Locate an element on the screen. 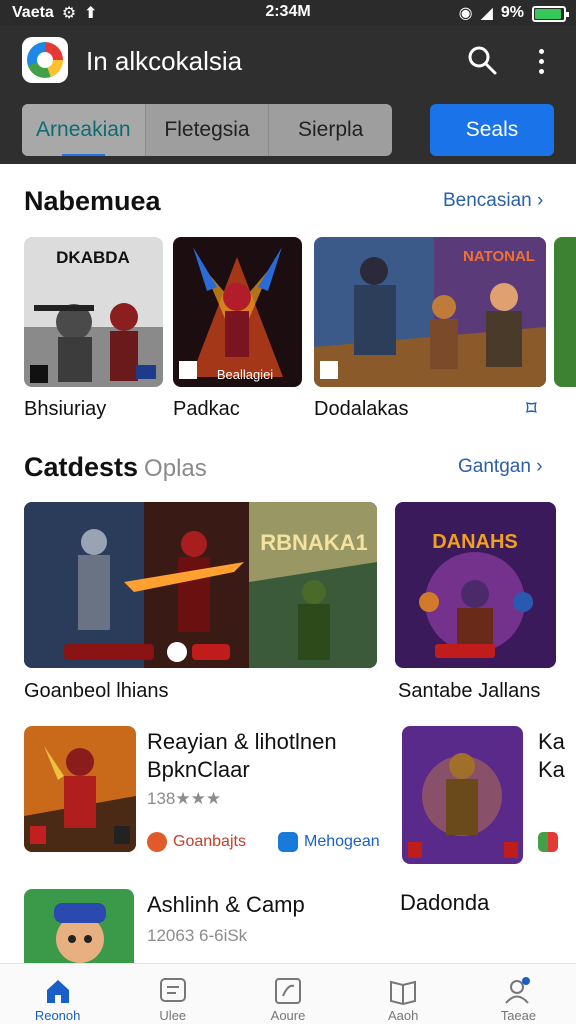 The height and width of the screenshot is (1024, 576). nav-label: Aaoh is located at coordinates (403, 1015).